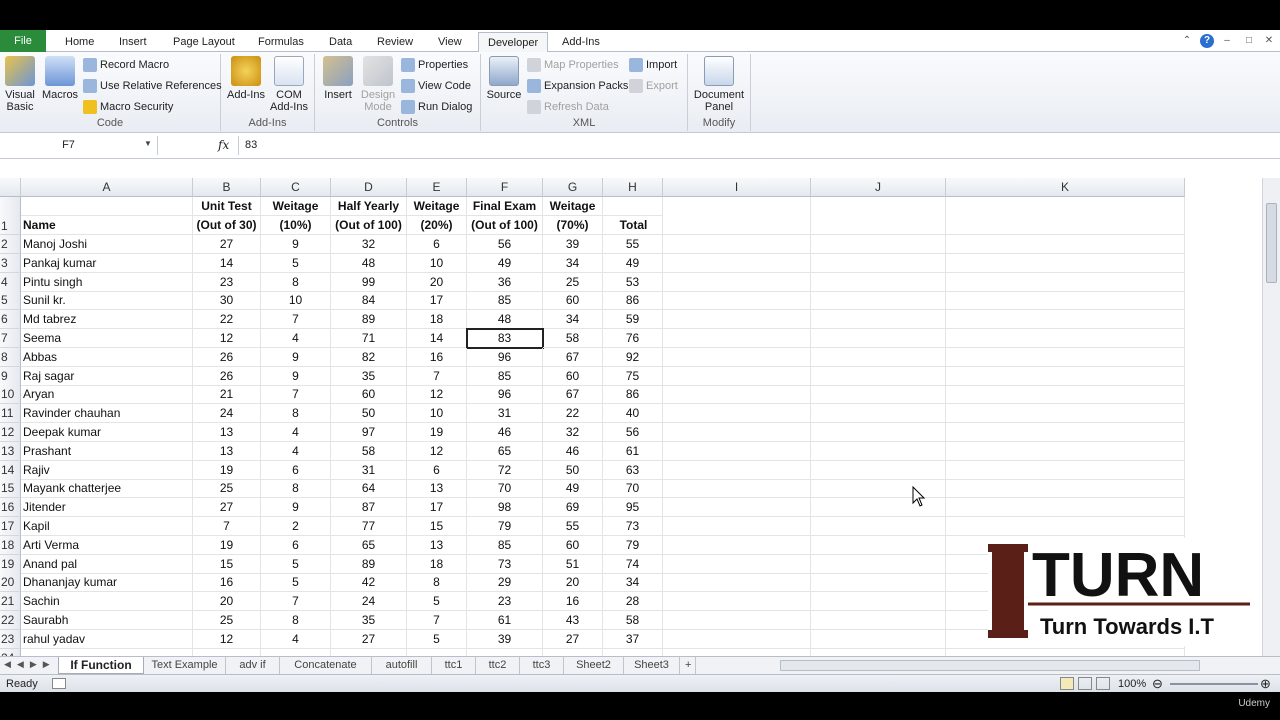  I want to click on window-close-icon: ✕, so click(1269, 41).